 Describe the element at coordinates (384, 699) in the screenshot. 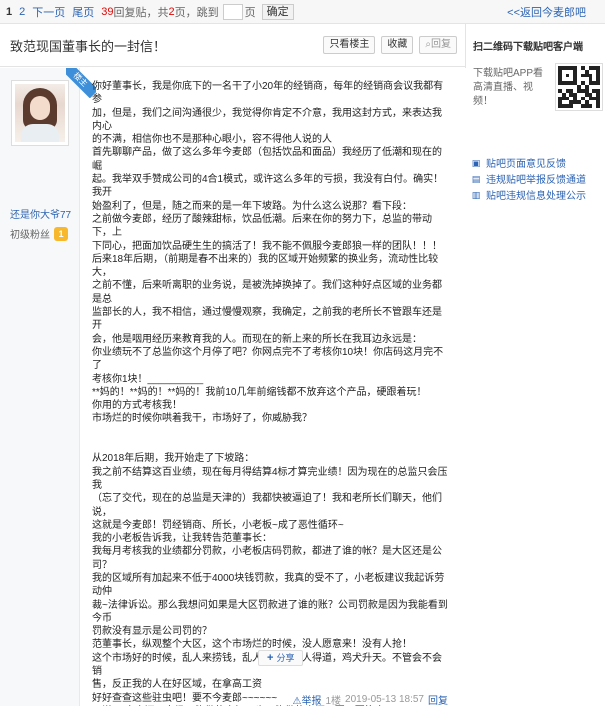

I see `post-datetime: 2019-05-13 18:57` at that location.